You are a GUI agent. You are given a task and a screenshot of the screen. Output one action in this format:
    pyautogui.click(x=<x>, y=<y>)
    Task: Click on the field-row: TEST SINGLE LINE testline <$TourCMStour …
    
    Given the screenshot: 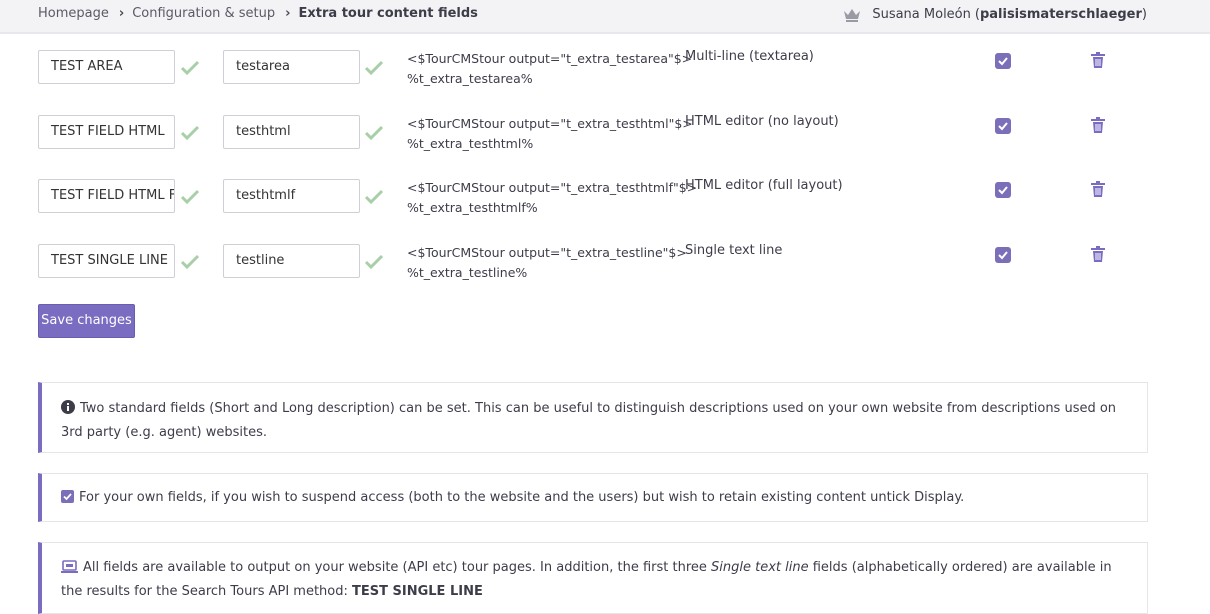 What is the action you would take?
    pyautogui.click(x=605, y=273)
    